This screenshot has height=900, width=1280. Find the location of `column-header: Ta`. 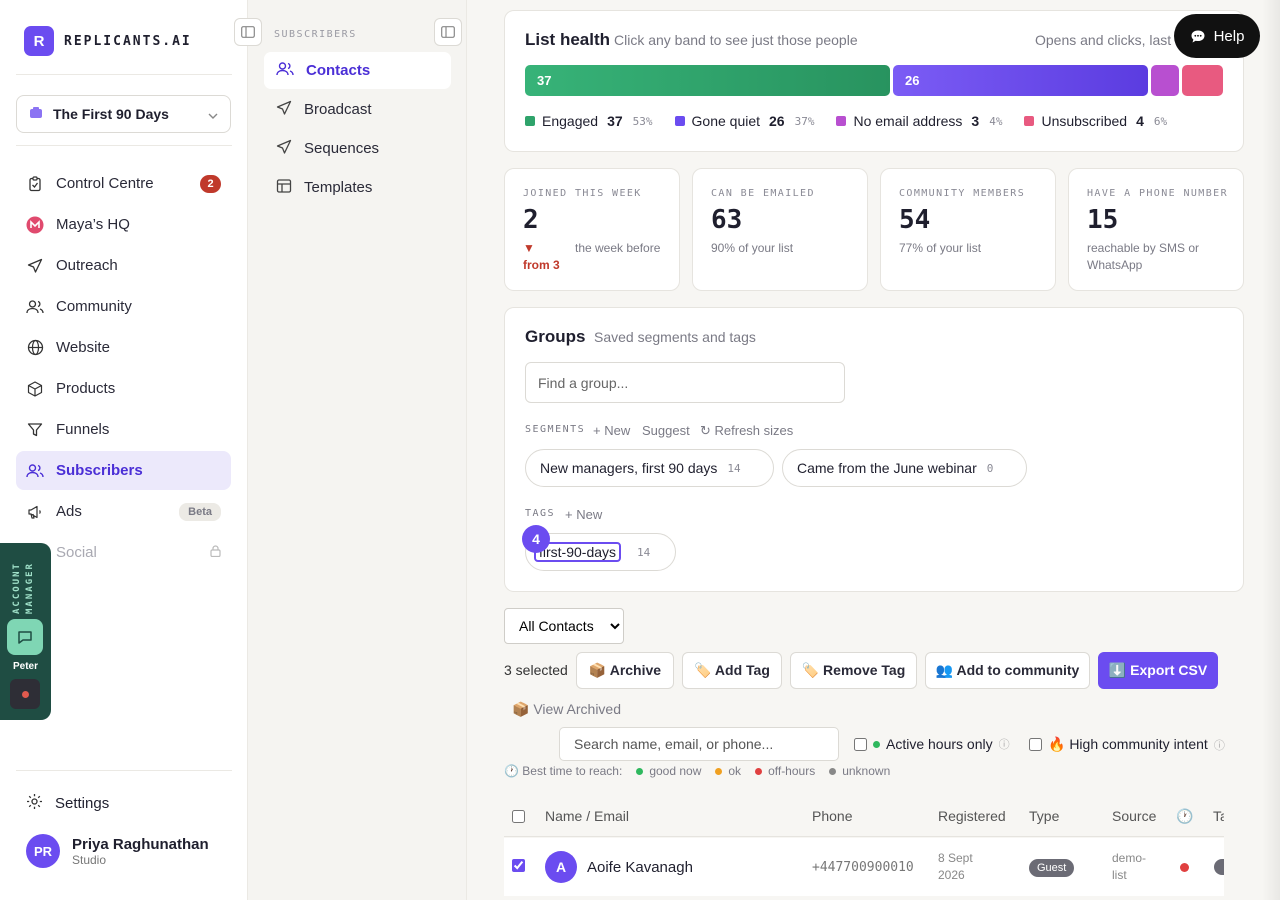

column-header: Ta is located at coordinates (1218, 816).